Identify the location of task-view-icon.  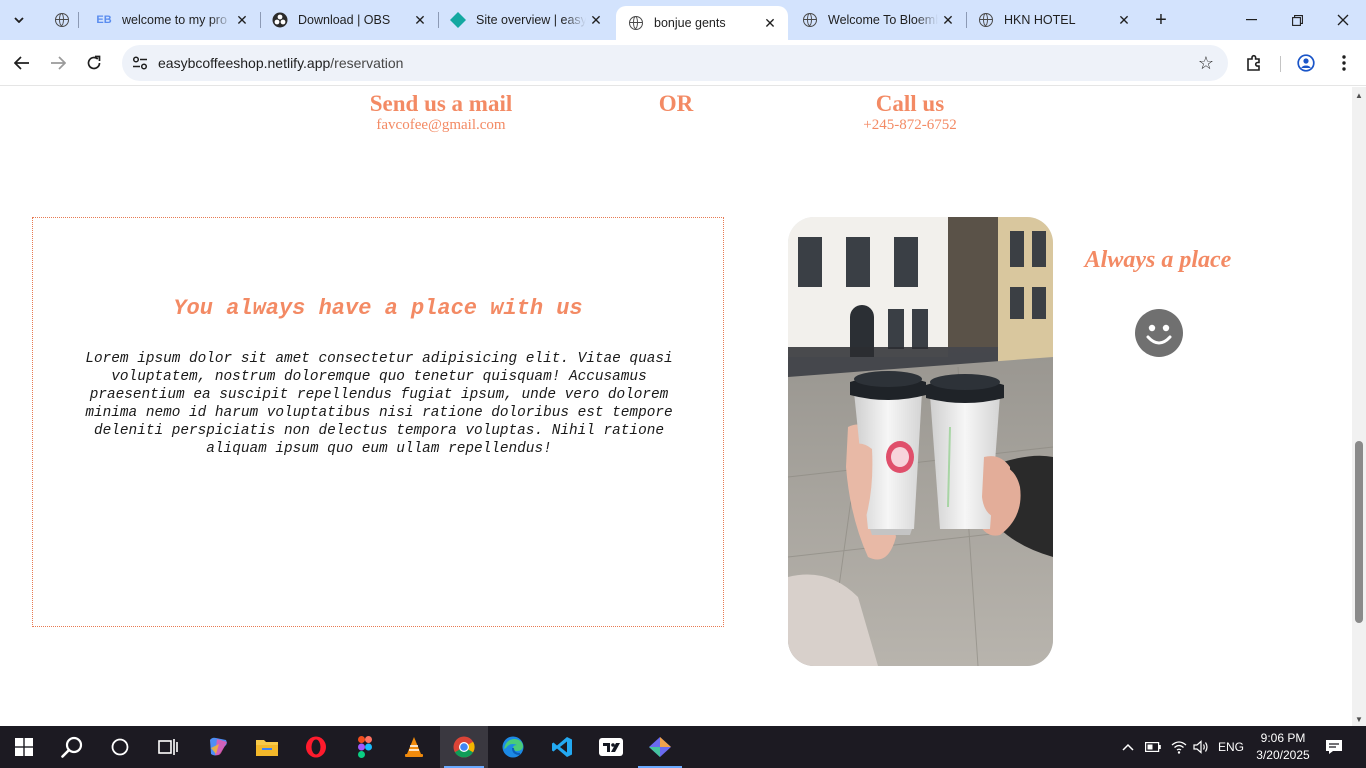
(168, 747).